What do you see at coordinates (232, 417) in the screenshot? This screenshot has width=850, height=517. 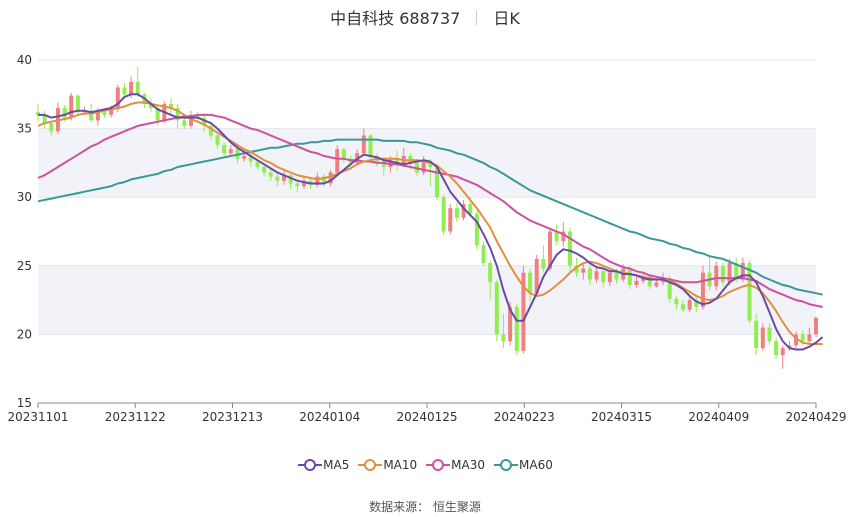 I see `x-tick-label: 20231213` at bounding box center [232, 417].